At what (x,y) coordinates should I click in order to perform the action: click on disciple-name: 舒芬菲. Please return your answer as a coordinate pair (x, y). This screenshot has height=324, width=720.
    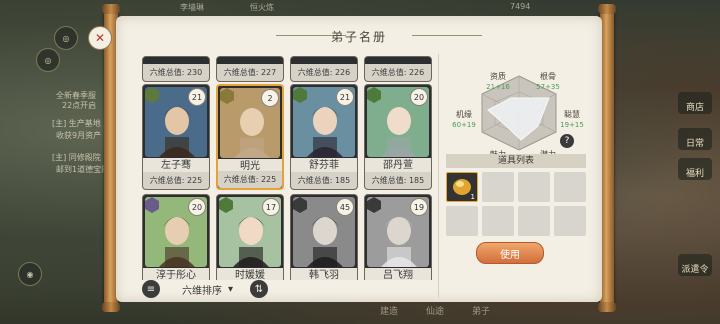
    Looking at the image, I should click on (324, 165).